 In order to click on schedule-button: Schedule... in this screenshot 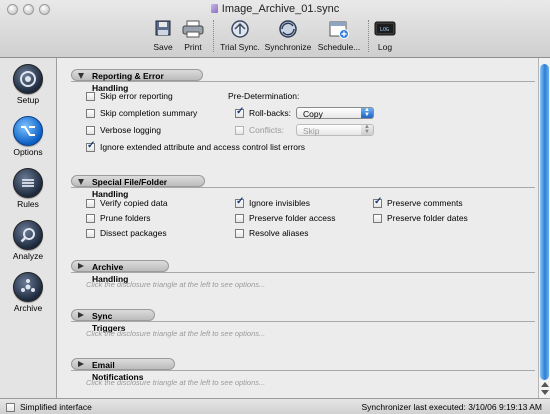, I will do `click(339, 35)`.